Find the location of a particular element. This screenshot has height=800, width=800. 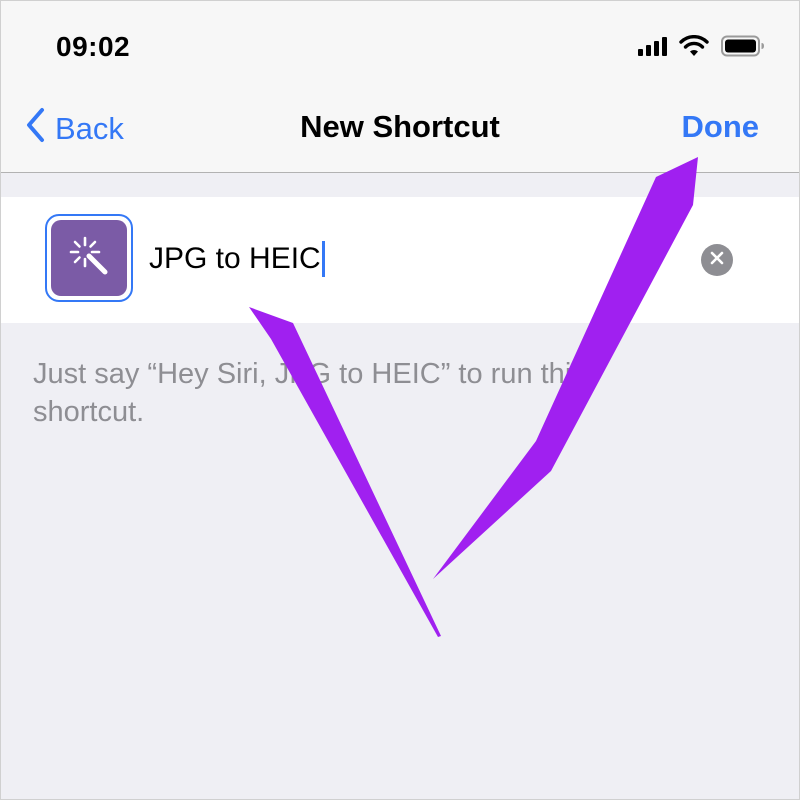

wifi-icon is located at coordinates (694, 46).